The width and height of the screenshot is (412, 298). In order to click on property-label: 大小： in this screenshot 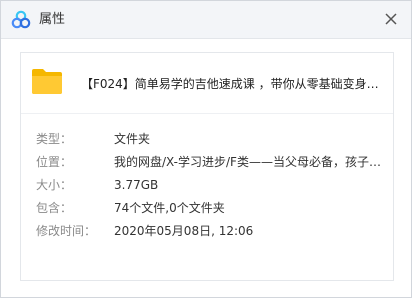, I will do `click(54, 185)`.